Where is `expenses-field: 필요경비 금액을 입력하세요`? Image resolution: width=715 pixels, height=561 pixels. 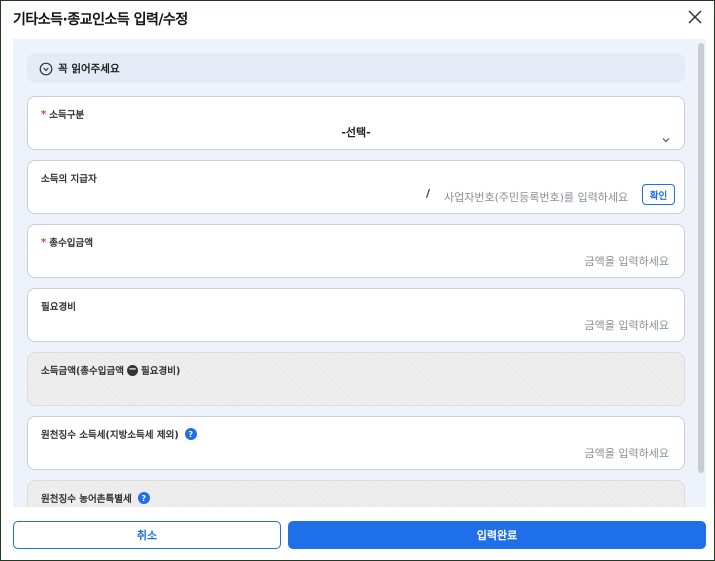 expenses-field: 필요경비 금액을 입력하세요 is located at coordinates (356, 315).